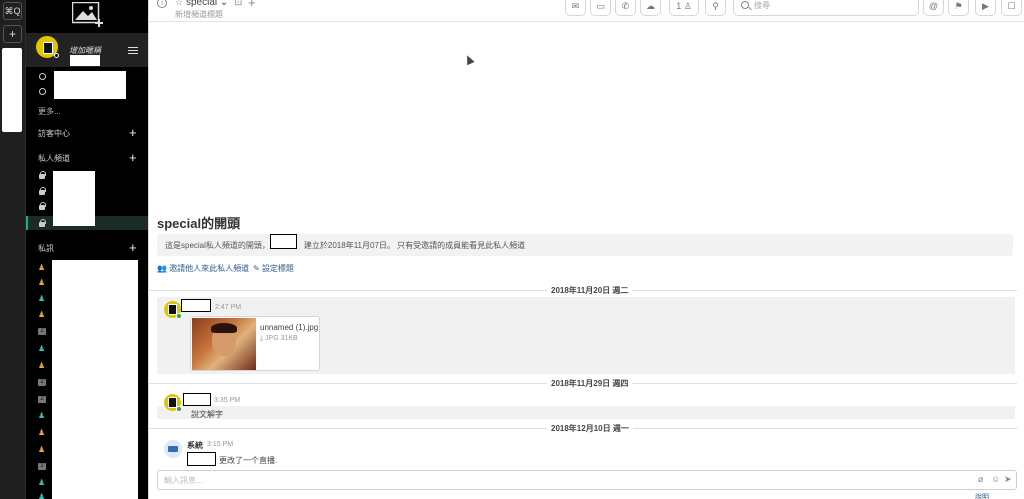  Describe the element at coordinates (12, 34) in the screenshot. I see `add-team-button: +` at that location.